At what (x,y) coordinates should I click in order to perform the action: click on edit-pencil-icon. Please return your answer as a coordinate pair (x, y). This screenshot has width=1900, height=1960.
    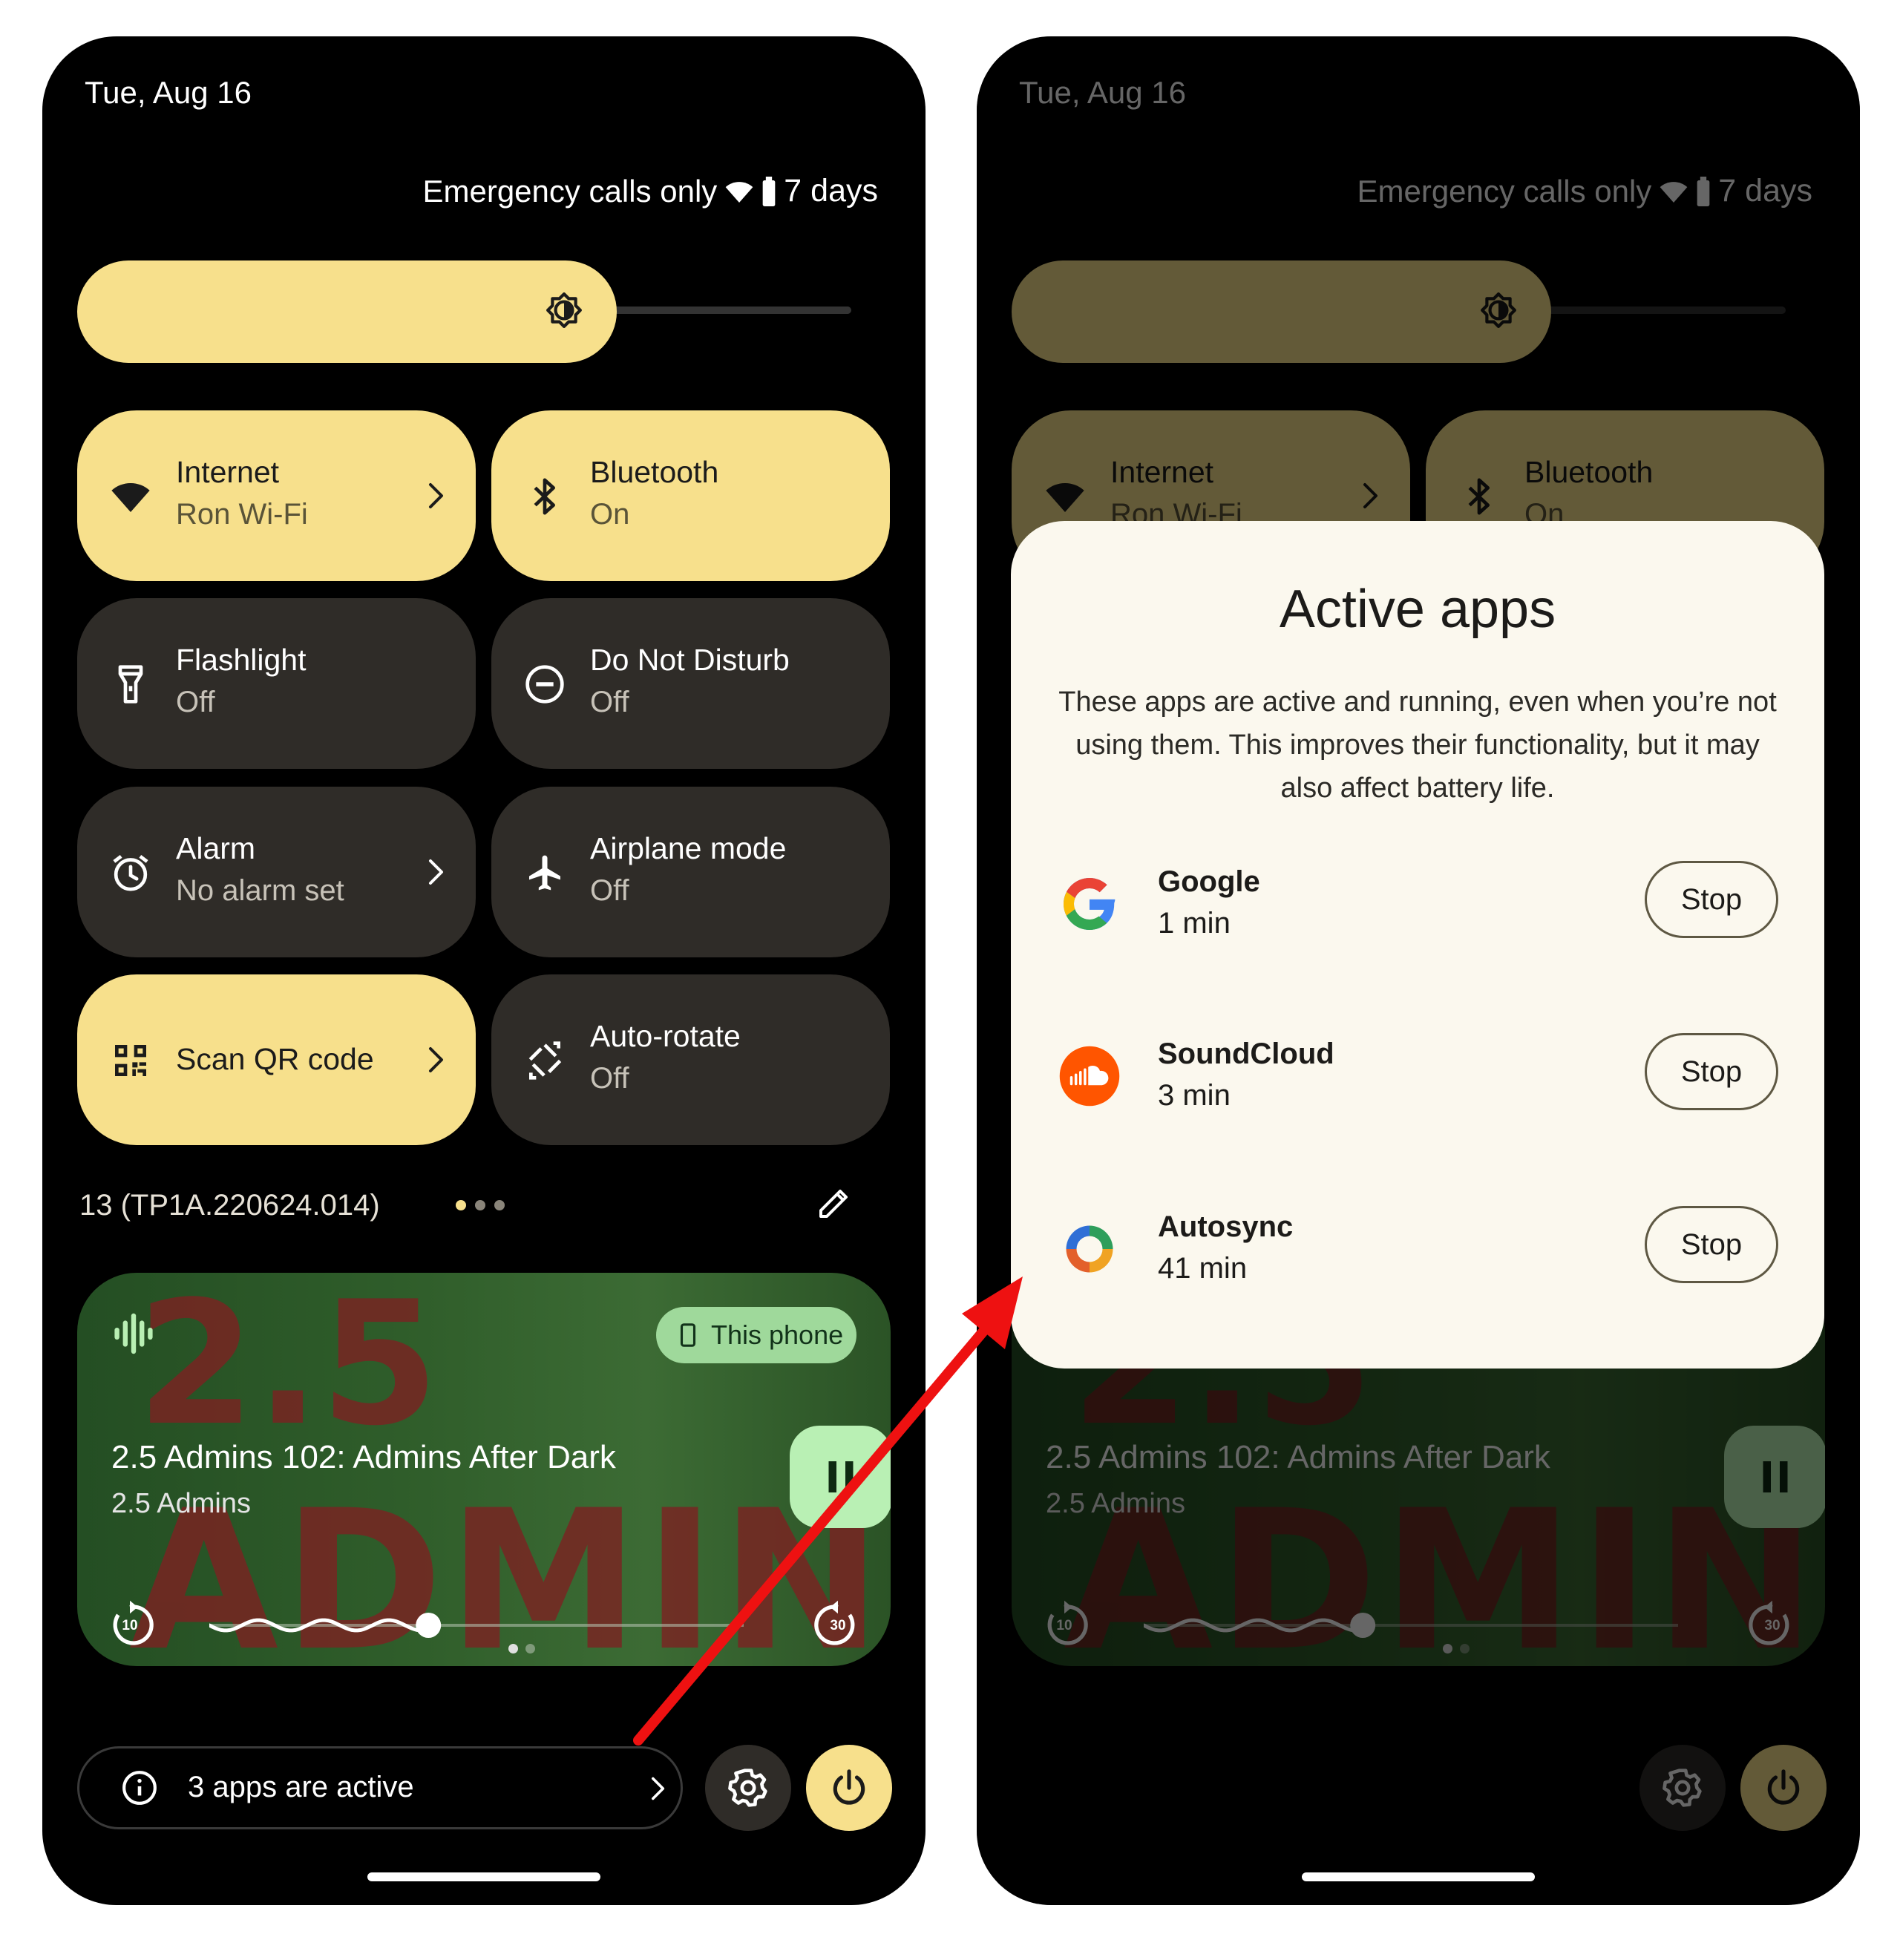
    Looking at the image, I should click on (834, 1203).